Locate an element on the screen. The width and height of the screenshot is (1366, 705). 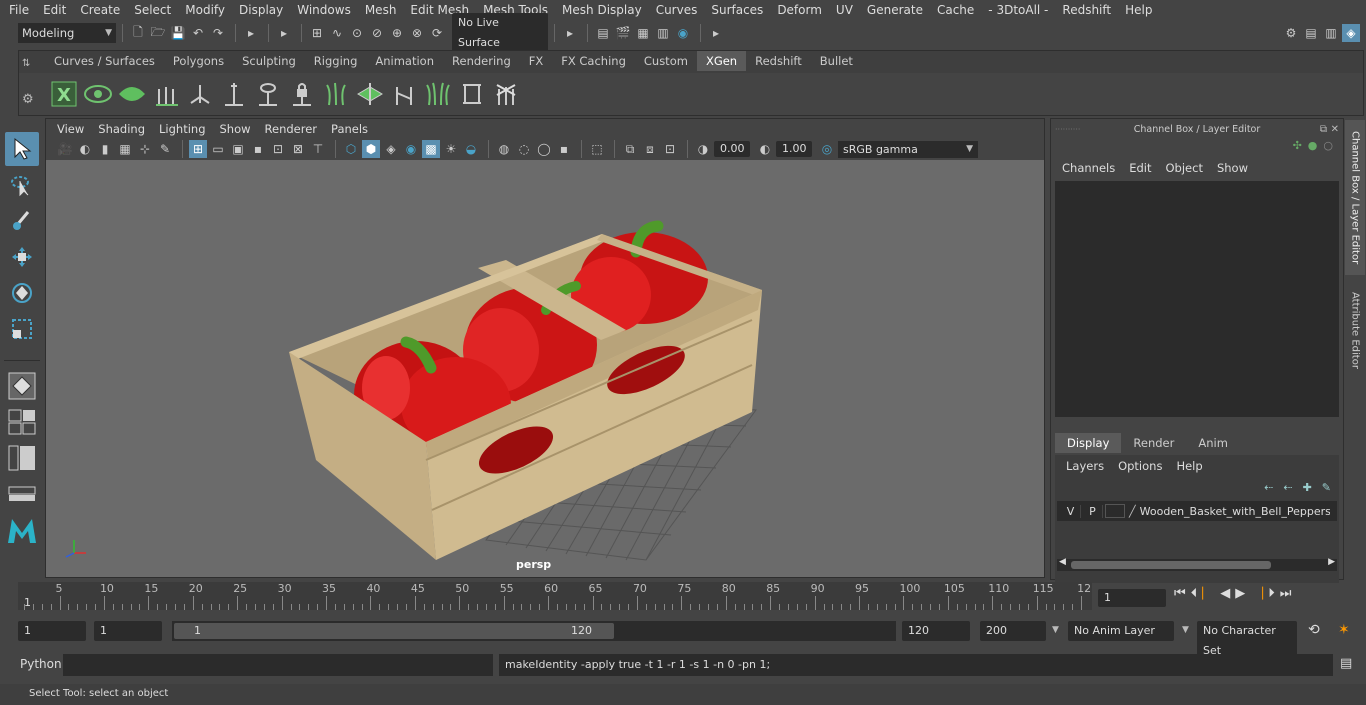
layer-tab-display: Display is located at coordinates (1088, 443).